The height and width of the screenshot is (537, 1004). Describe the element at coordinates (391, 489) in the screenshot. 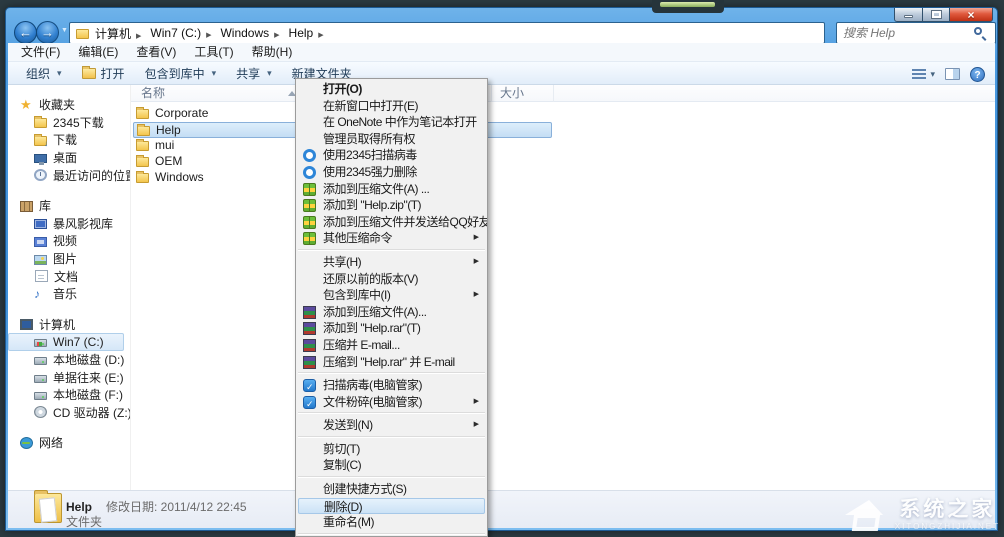

I see `context-menu-item: 创建快捷方式(S)` at that location.